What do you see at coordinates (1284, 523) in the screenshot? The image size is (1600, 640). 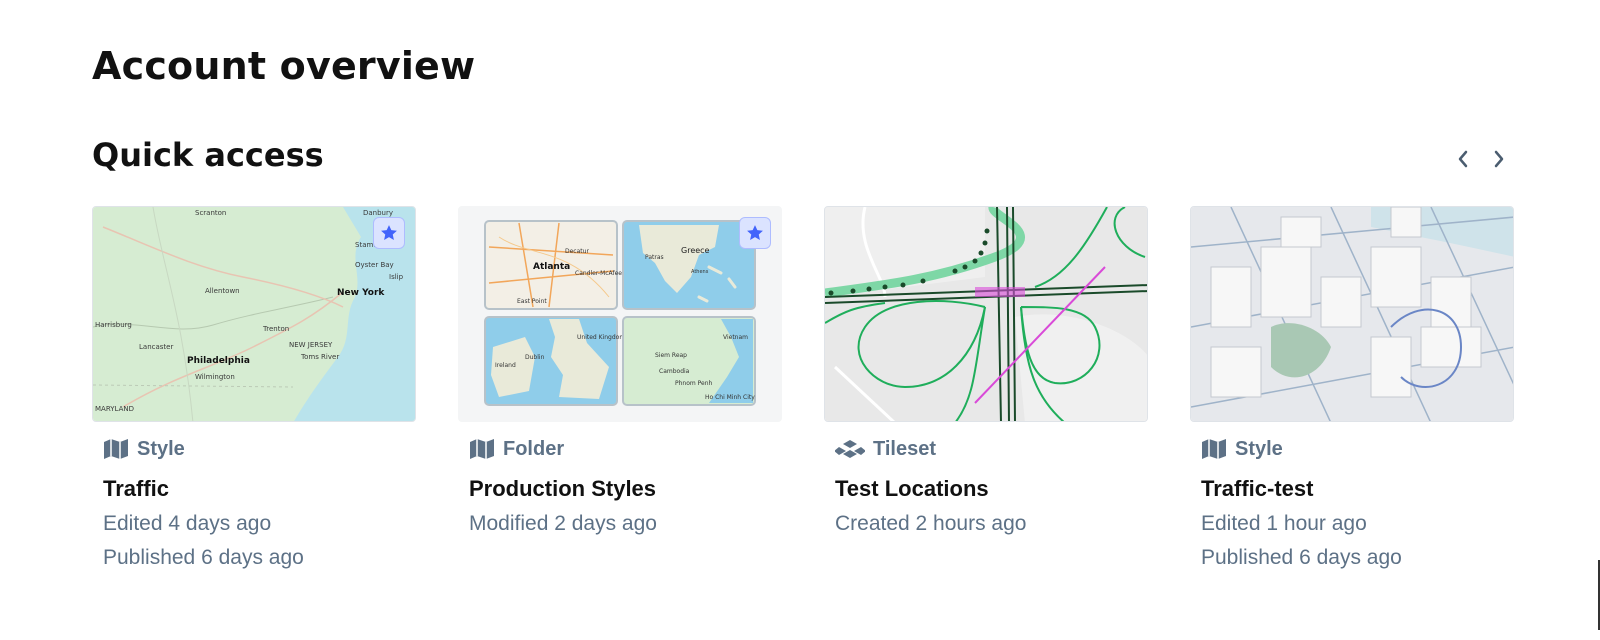 I see `card-edited: Edited 1 hour ago` at bounding box center [1284, 523].